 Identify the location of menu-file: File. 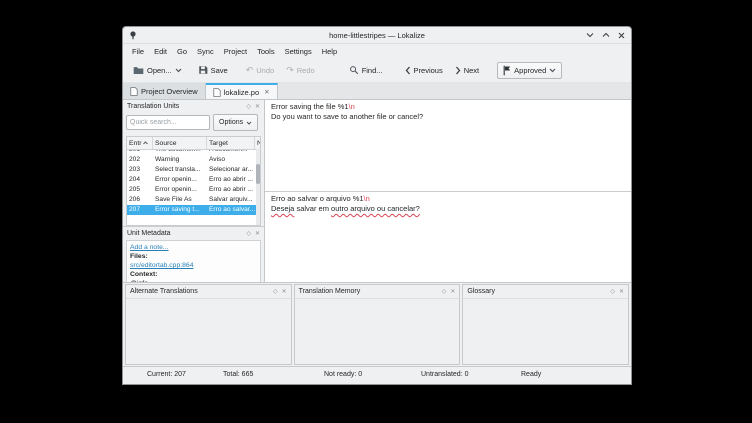
(138, 51).